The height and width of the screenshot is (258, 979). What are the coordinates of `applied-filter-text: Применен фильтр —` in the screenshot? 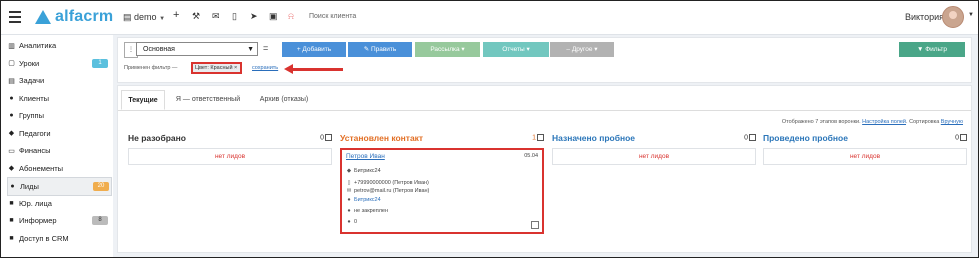 It's located at (151, 68).